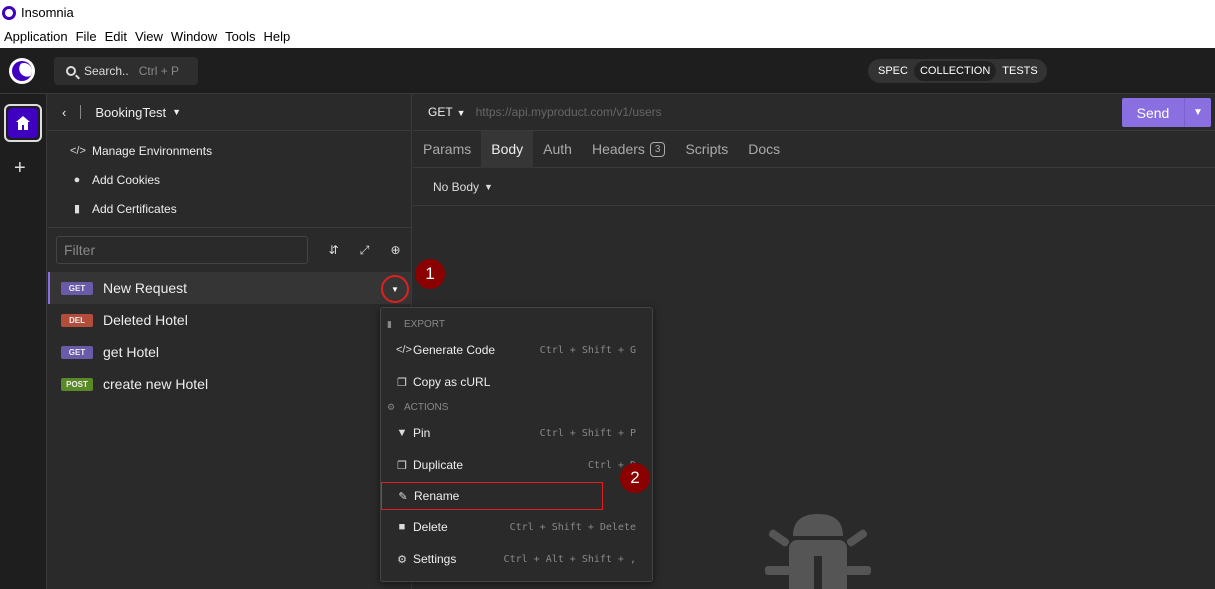  What do you see at coordinates (81, 112) in the screenshot?
I see `divider` at bounding box center [81, 112].